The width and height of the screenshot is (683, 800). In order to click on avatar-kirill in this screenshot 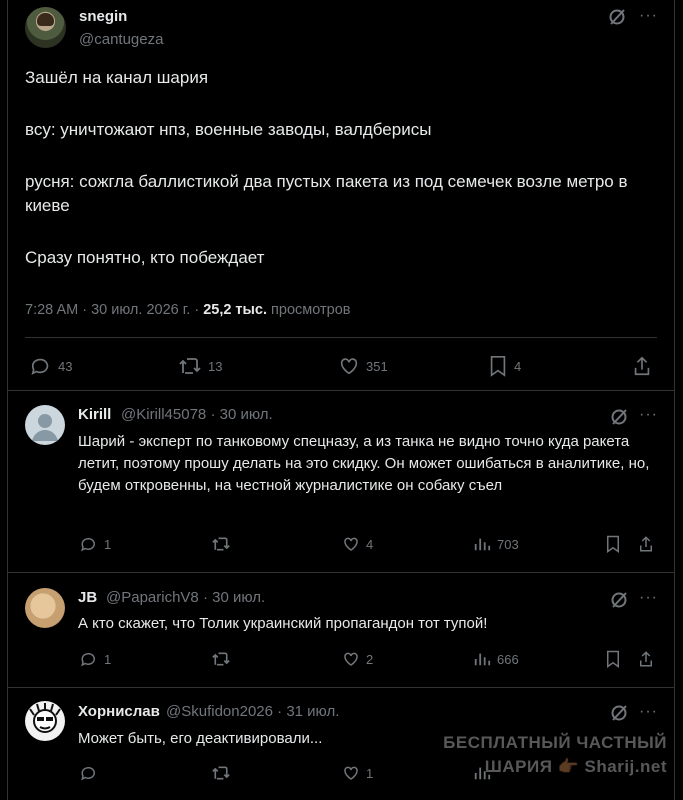, I will do `click(45, 425)`.